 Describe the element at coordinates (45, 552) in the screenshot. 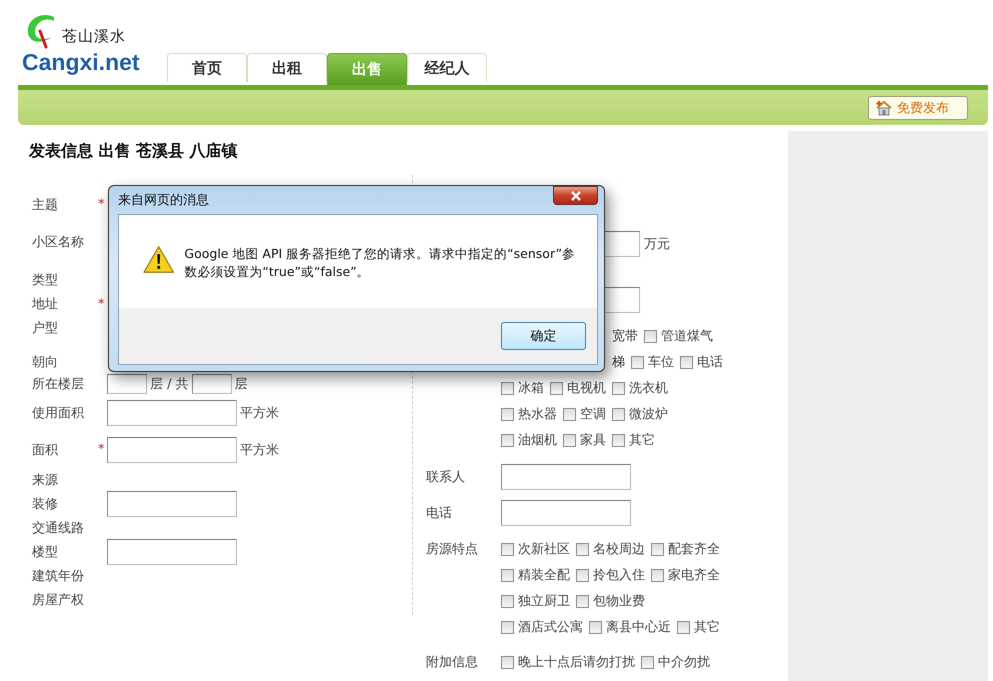

I see `field-label: 楼型` at that location.